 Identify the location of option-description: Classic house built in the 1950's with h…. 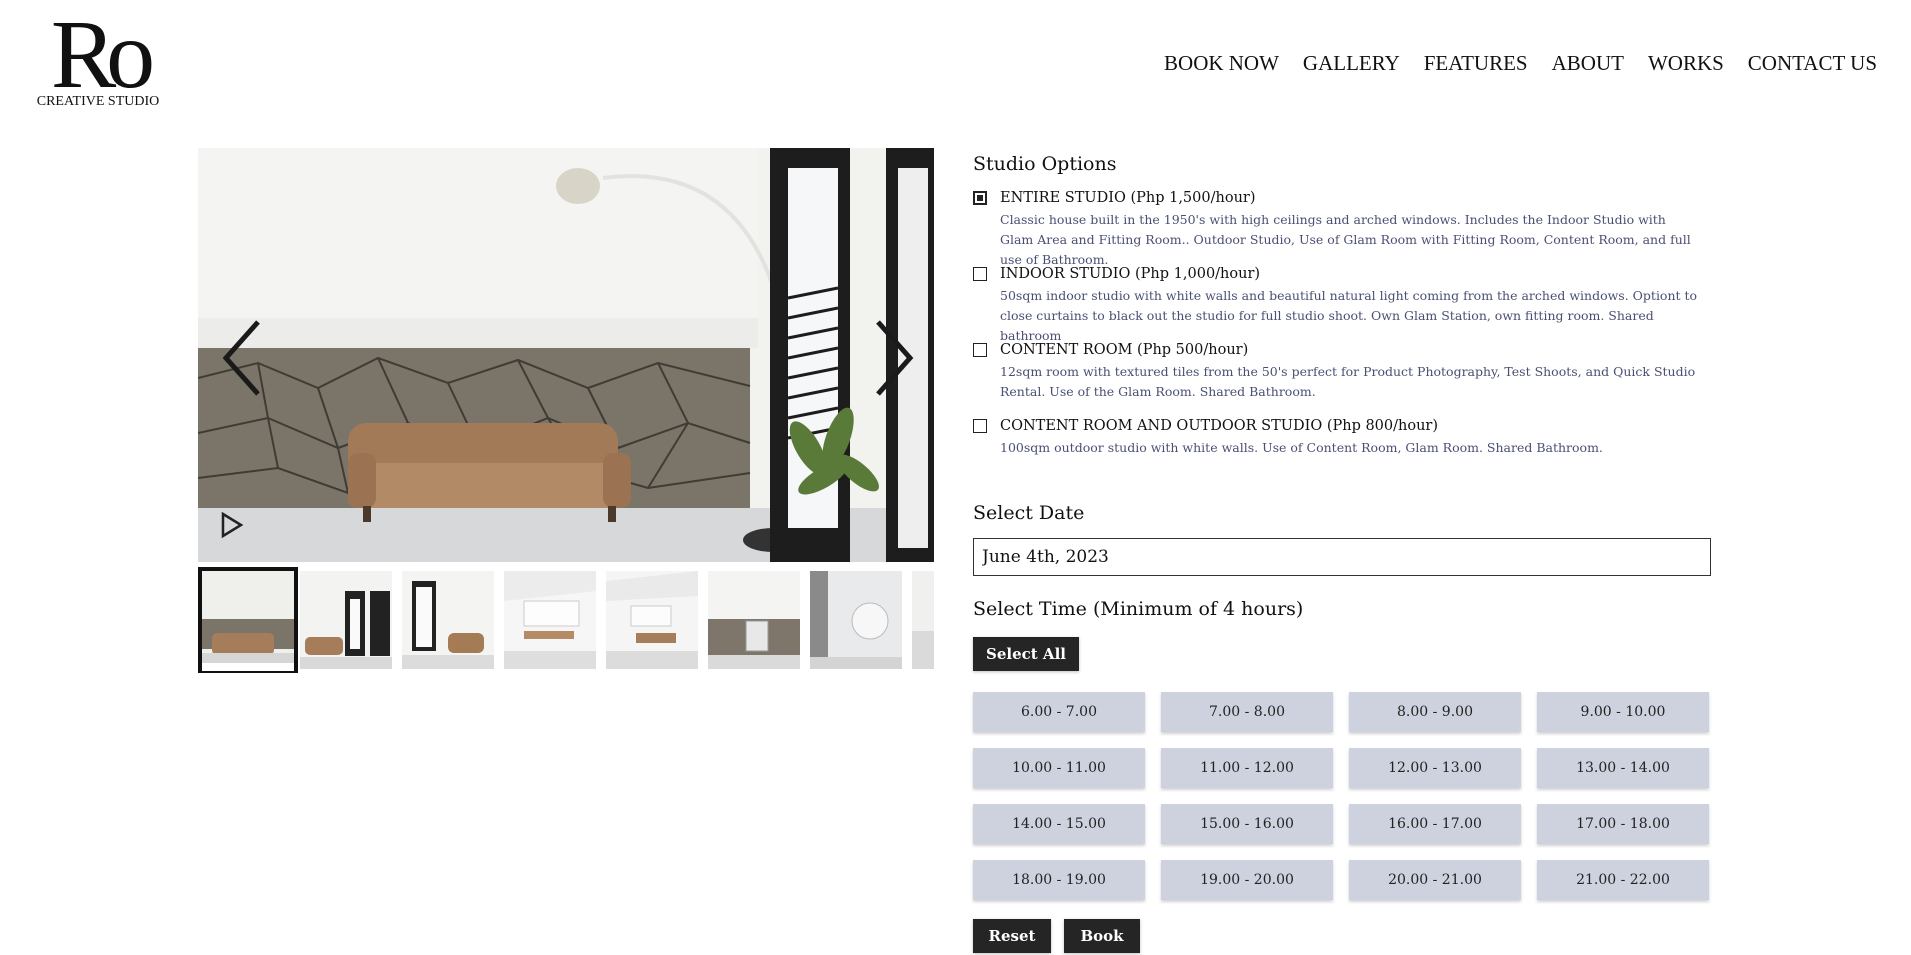
(1345, 239).